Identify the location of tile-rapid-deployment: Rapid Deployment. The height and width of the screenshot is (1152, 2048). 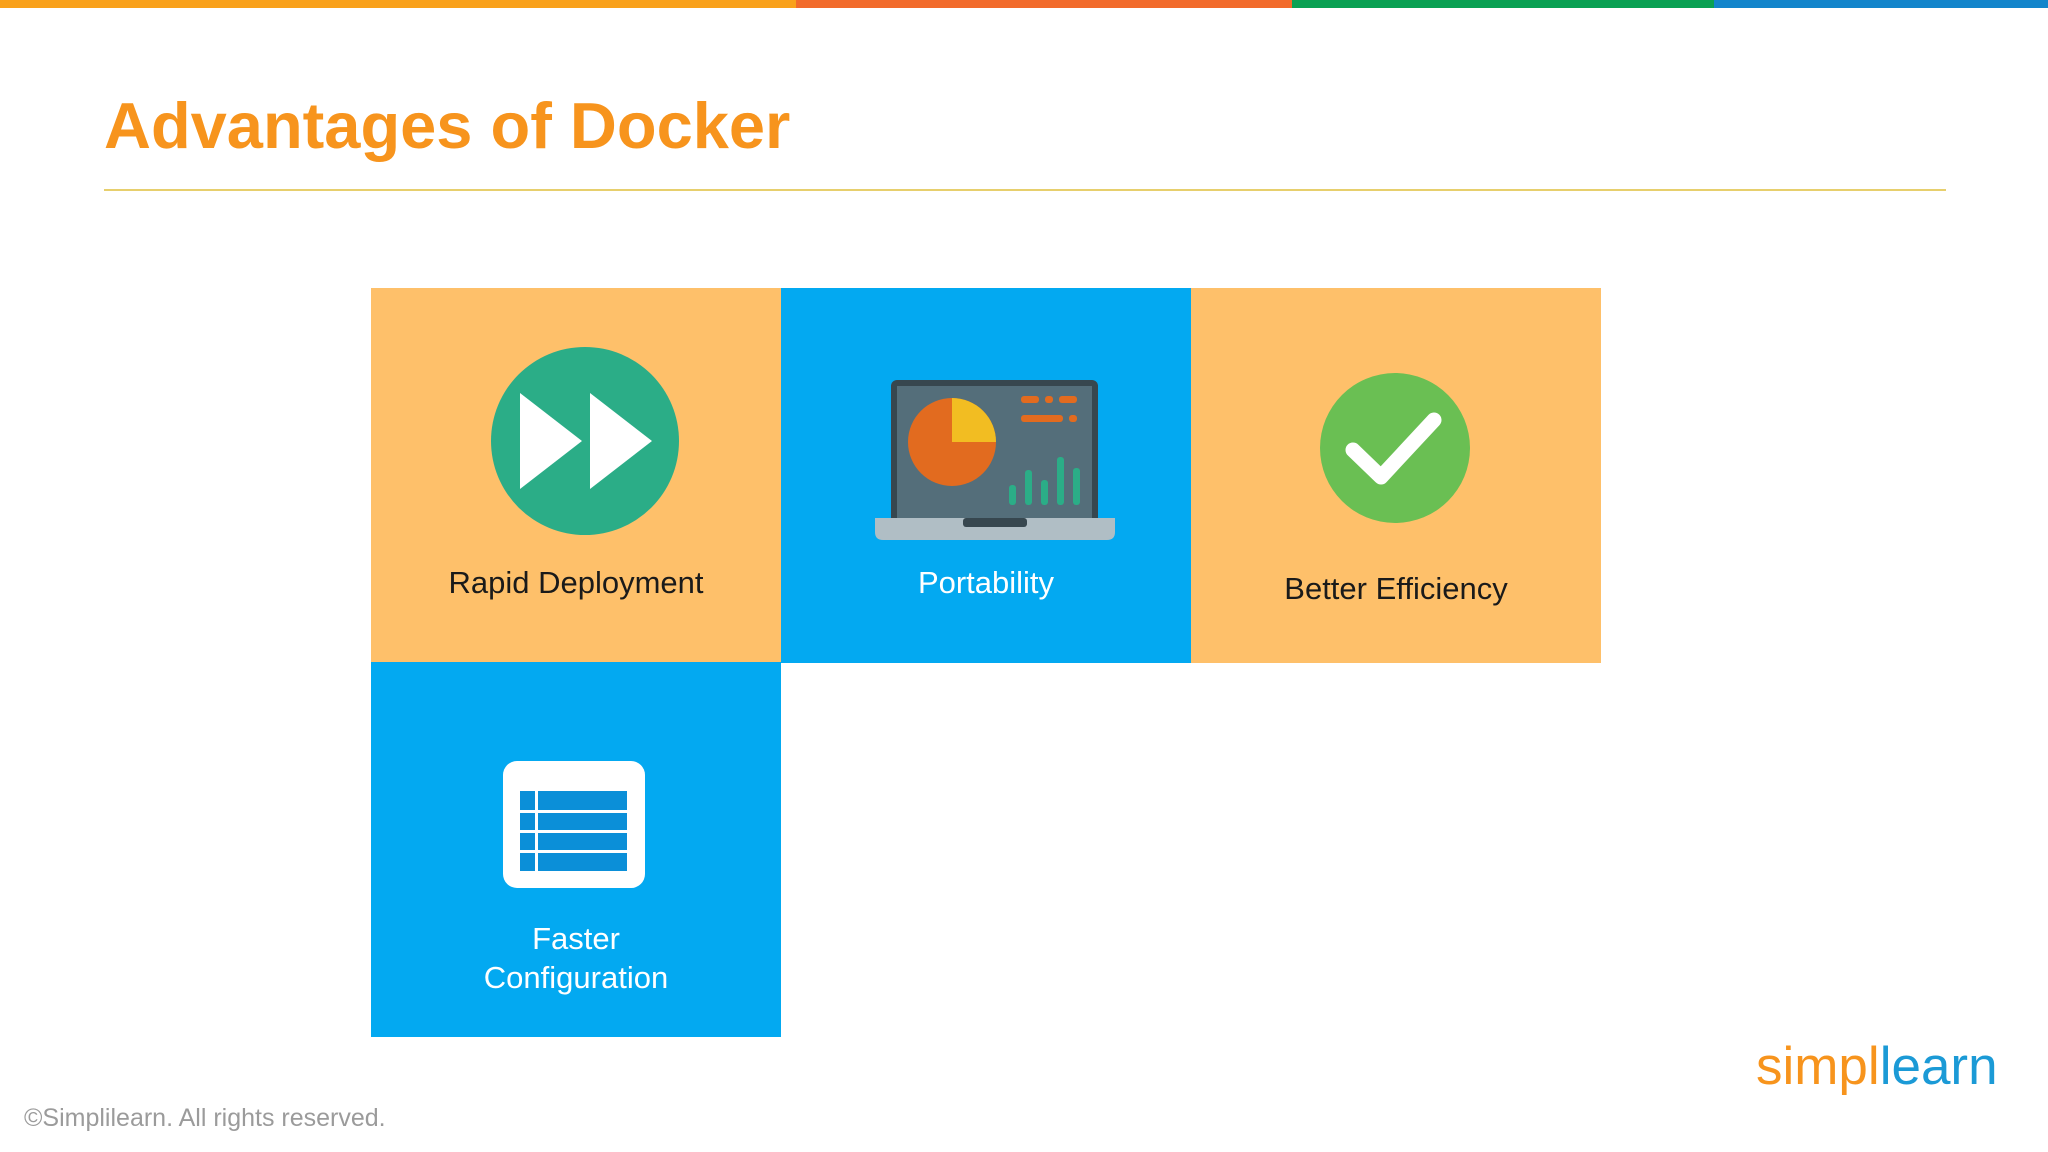
(576, 475).